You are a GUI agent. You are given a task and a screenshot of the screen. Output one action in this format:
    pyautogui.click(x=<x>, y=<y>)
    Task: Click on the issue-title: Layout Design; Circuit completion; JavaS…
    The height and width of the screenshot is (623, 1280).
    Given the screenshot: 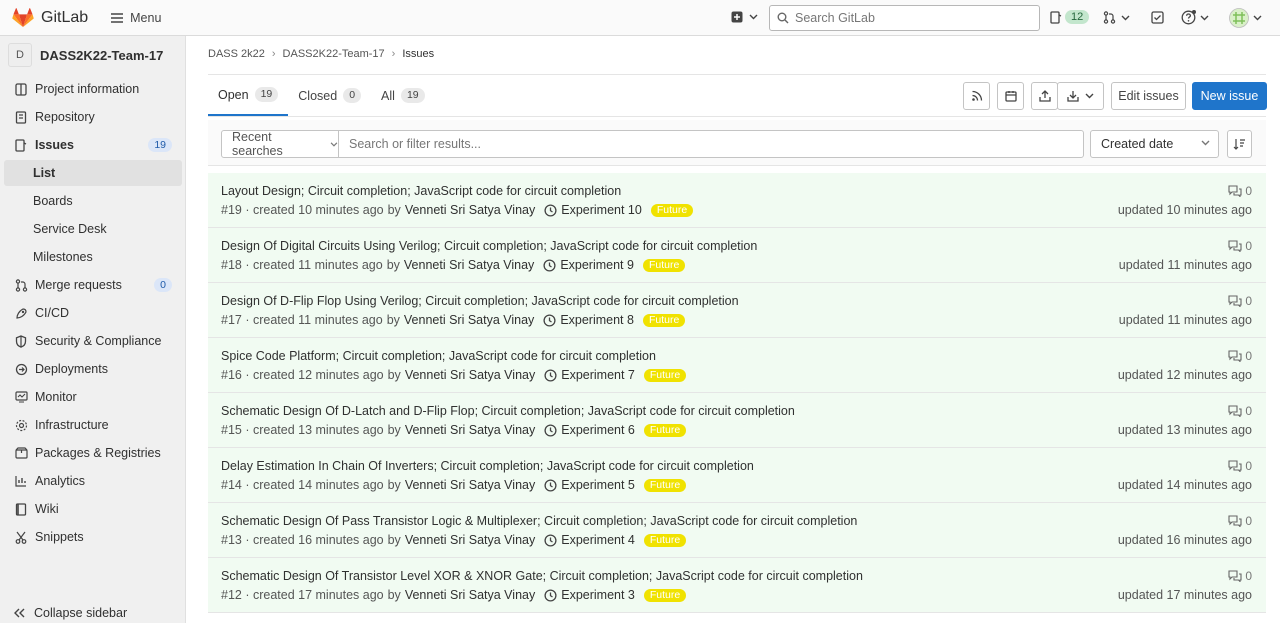 What is the action you would take?
    pyautogui.click(x=421, y=191)
    